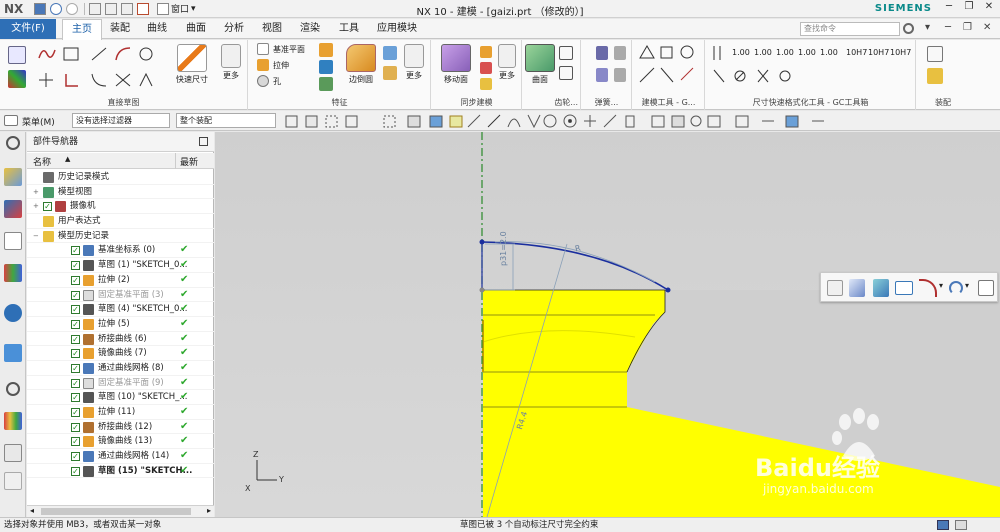 The width and height of the screenshot is (1000, 532). I want to click on surface-button: 曲面, so click(540, 64).